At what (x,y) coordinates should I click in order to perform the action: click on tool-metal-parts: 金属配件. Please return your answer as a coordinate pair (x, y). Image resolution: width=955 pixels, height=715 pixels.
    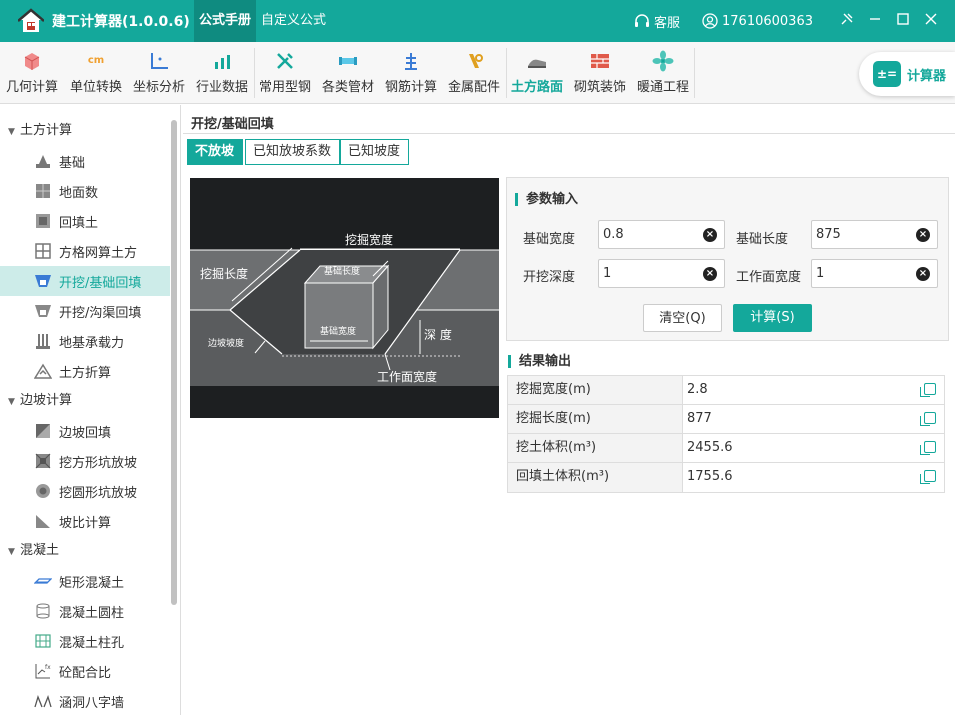
    Looking at the image, I should click on (474, 73).